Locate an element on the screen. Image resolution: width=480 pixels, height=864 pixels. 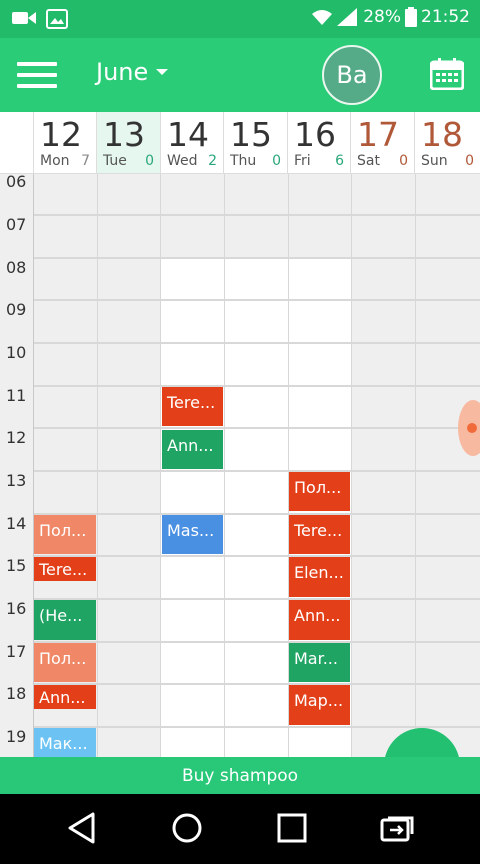
video-icon is located at coordinates (24, 18).